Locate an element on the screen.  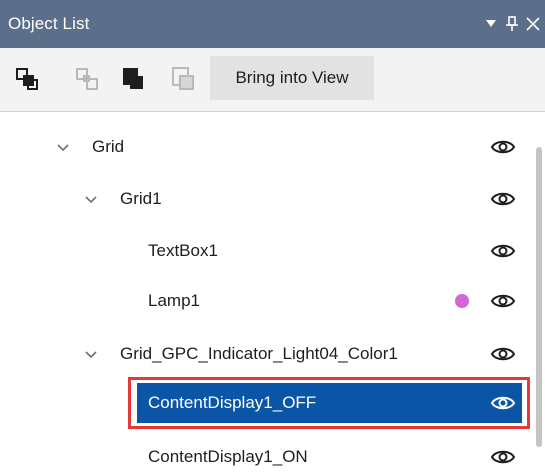
tree-item-grid-gpc-indicator: Grid_GPC_Indicator_Light04_Color1 is located at coordinates (265, 354).